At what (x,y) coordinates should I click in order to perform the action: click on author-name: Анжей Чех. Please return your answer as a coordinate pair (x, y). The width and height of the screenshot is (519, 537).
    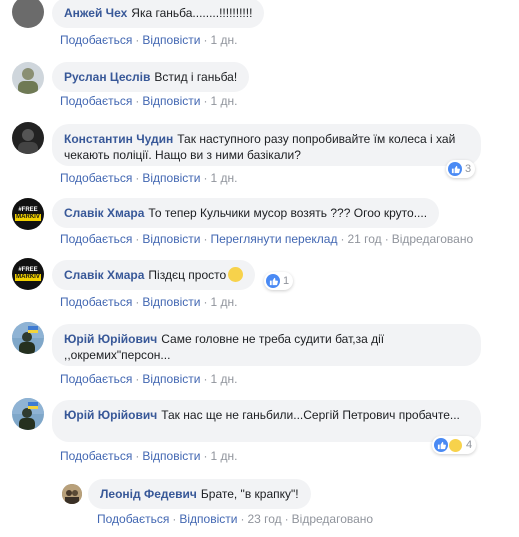
    Looking at the image, I should click on (95, 13).